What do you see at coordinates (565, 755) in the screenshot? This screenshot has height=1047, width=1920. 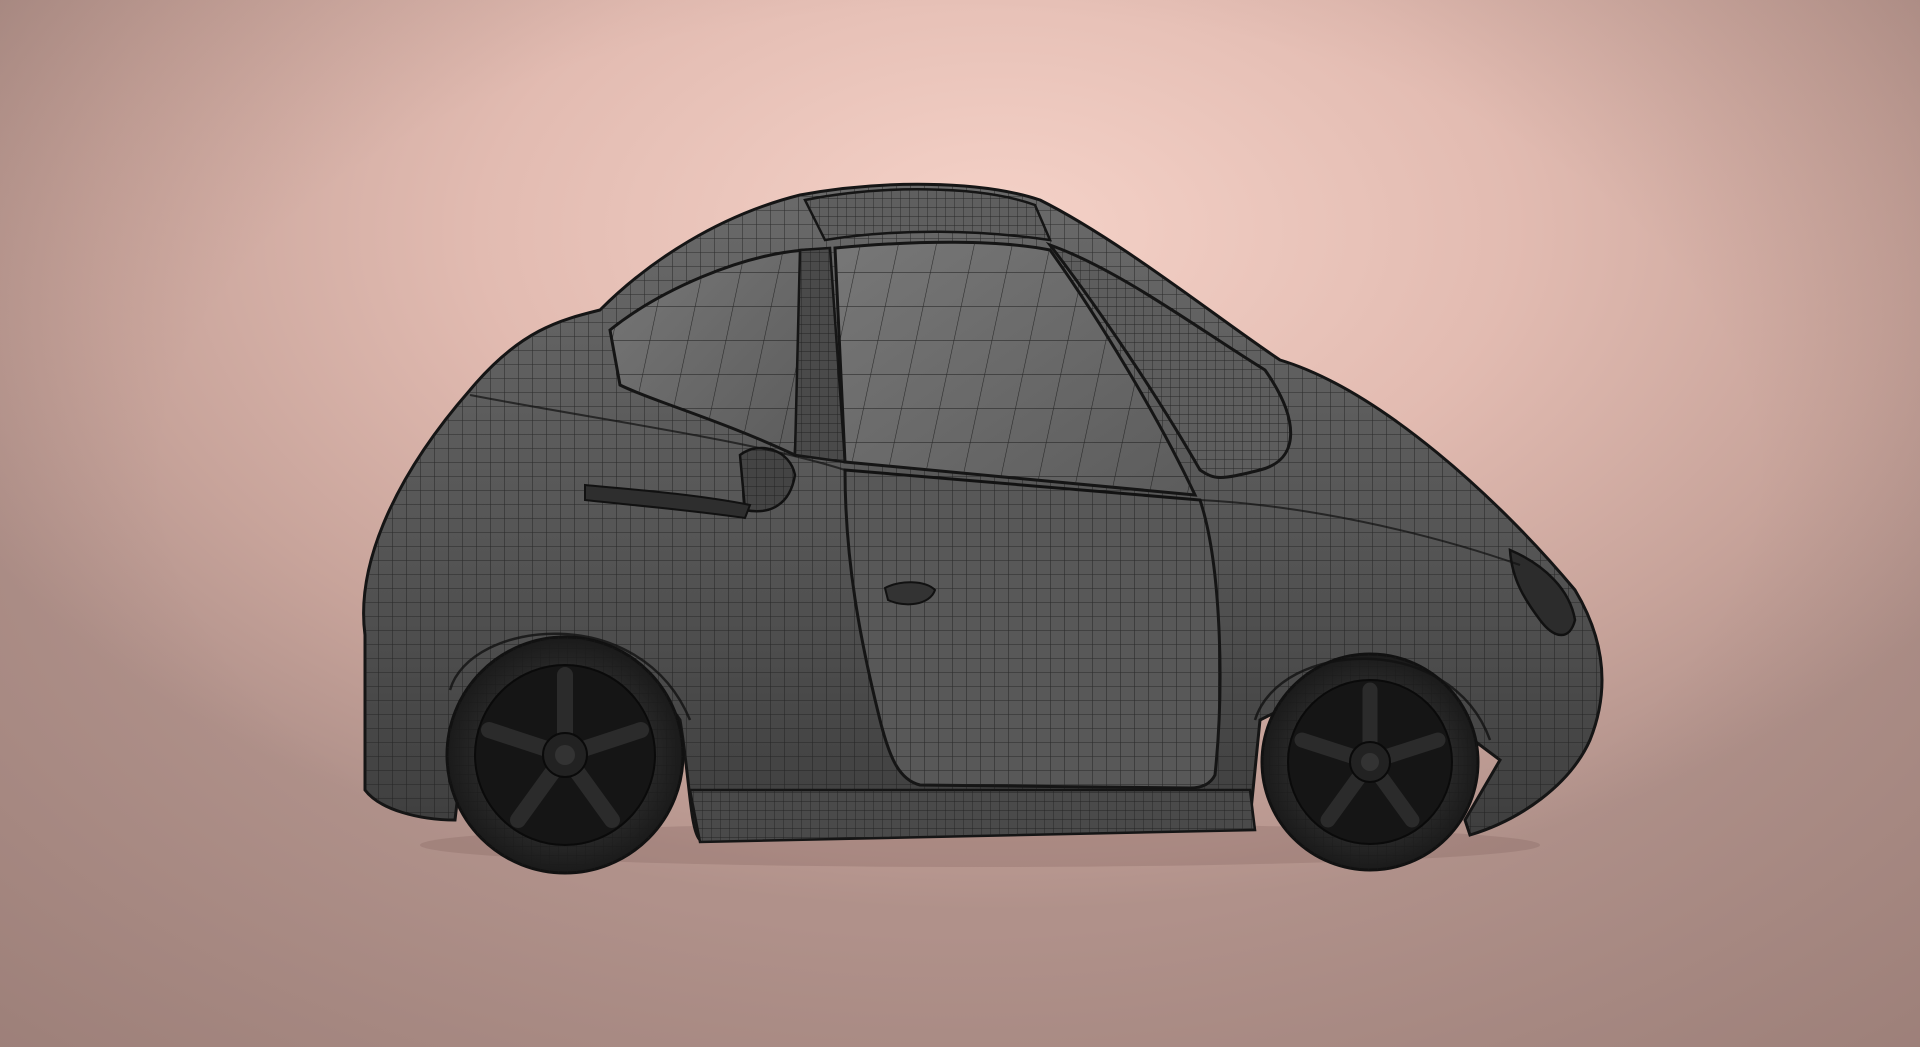 I see `rear-wheel` at bounding box center [565, 755].